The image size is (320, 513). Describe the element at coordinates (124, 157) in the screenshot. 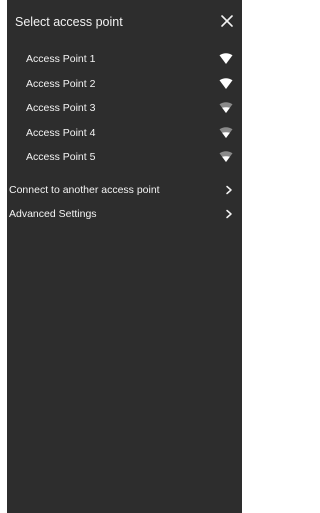

I see `access-point-item: Access Point 5` at that location.